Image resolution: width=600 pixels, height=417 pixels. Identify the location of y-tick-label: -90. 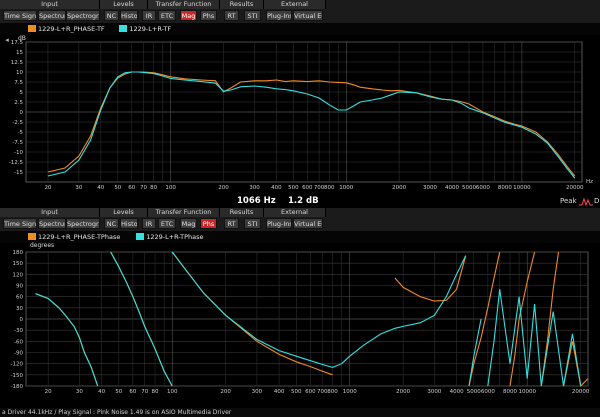
(18, 354).